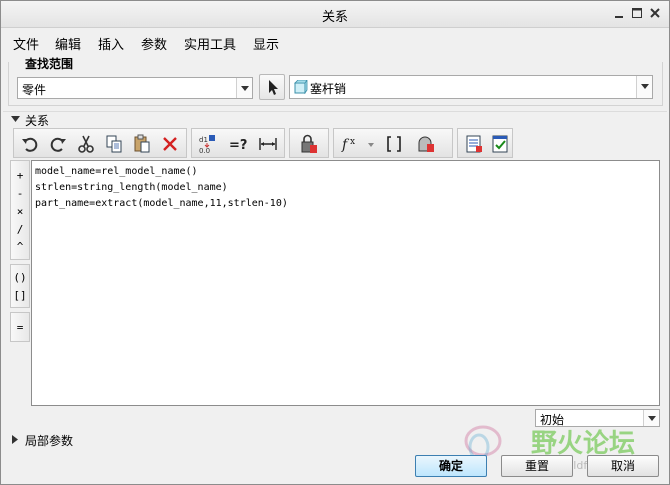 The width and height of the screenshot is (670, 485). I want to click on operator-group-arith: + - × / ^, so click(20, 210).